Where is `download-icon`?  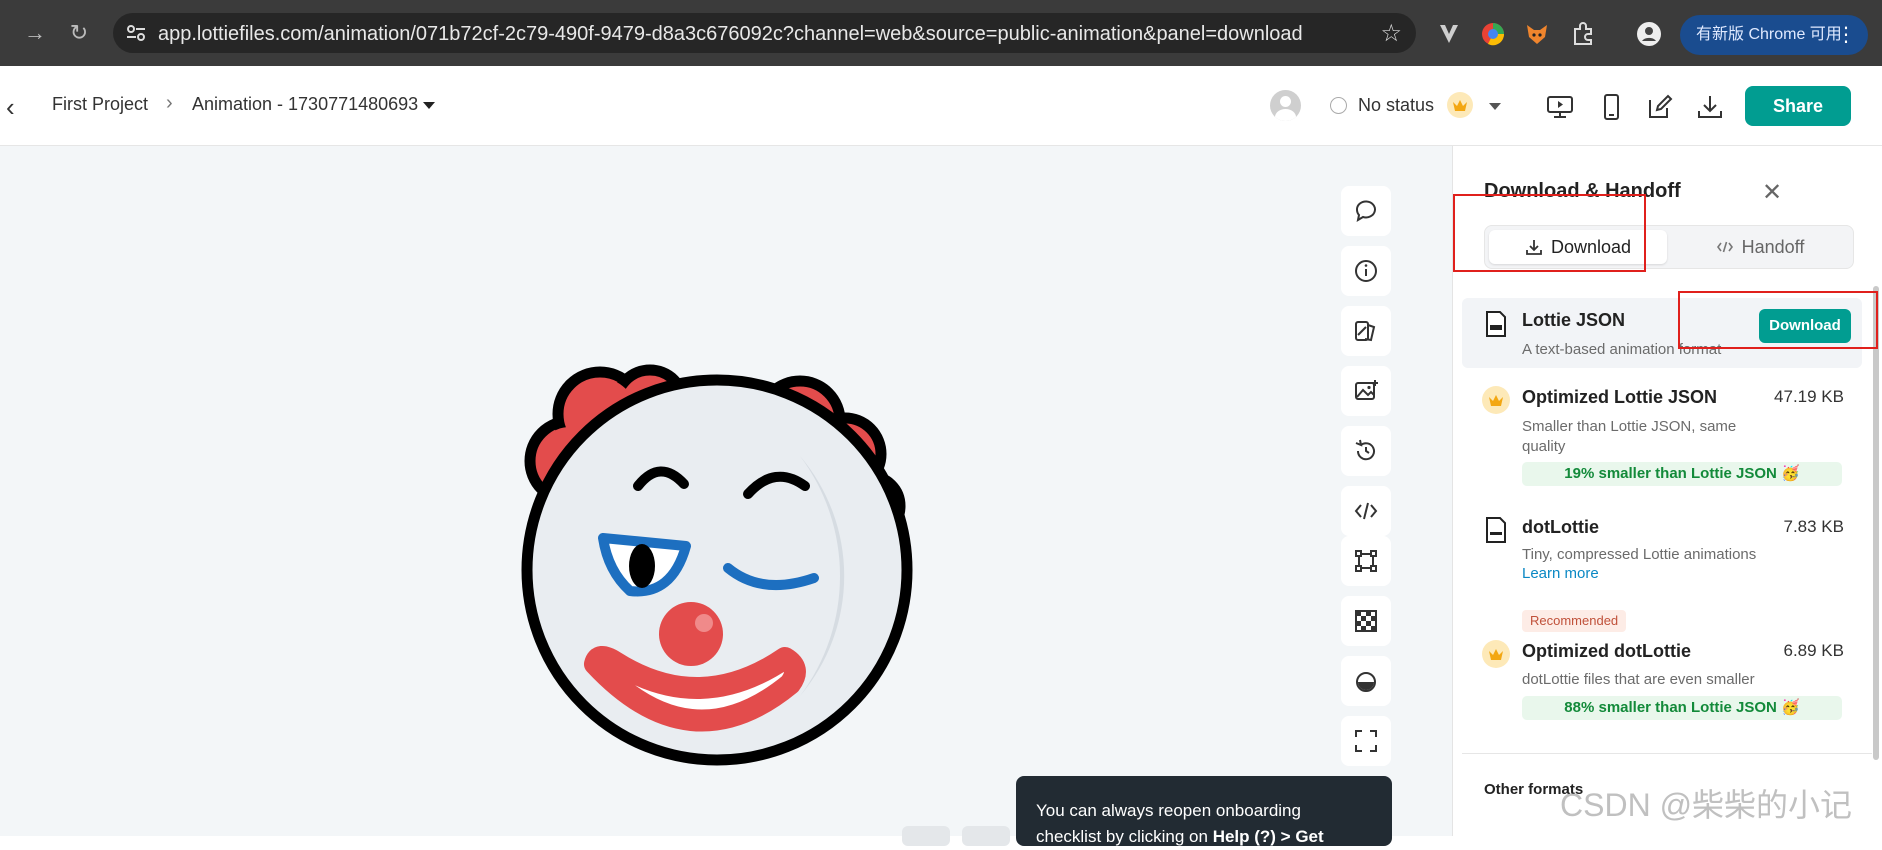
download-icon is located at coordinates (1710, 107).